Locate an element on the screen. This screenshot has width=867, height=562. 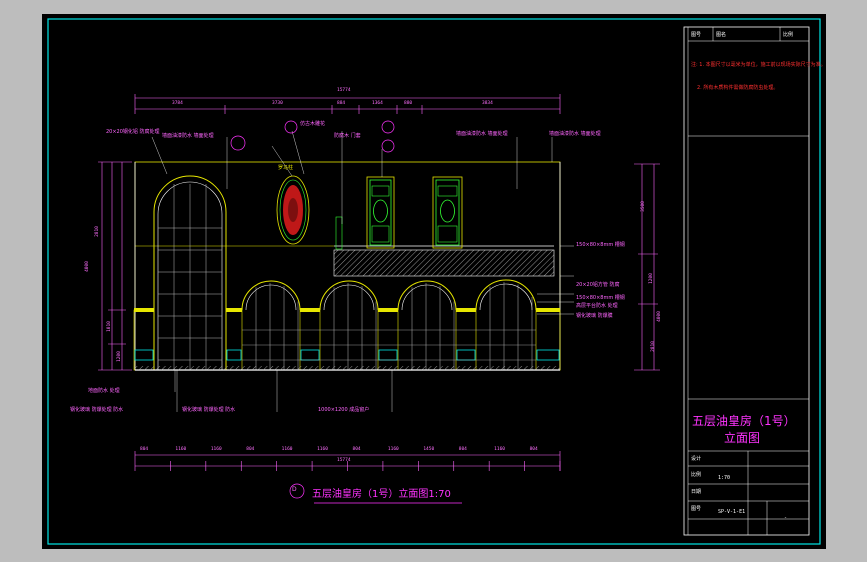
top-annotation-6: 墙面油漆防水 墙面处理 is located at coordinates (575, 134).